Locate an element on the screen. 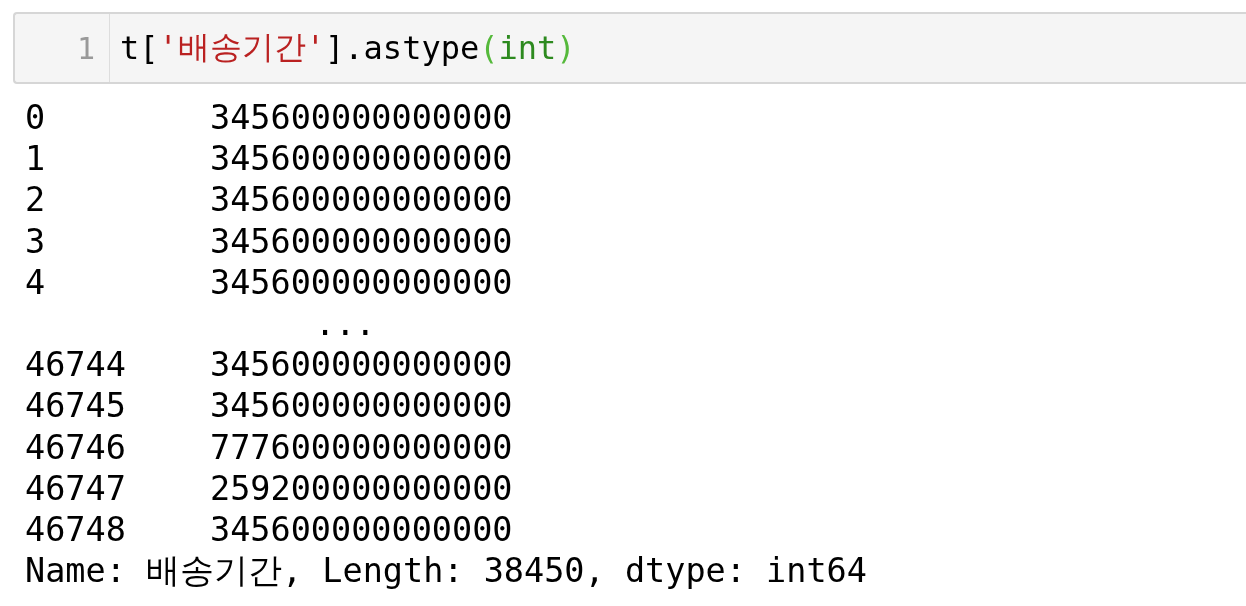 This screenshot has height=606, width=1246. row-index: 46746 is located at coordinates (76, 447).